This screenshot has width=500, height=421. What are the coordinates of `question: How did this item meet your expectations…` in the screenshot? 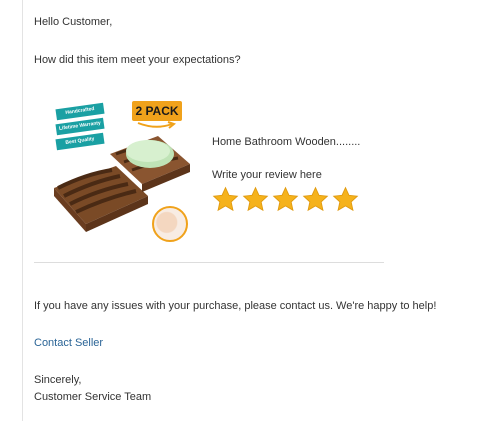 It's located at (137, 60).